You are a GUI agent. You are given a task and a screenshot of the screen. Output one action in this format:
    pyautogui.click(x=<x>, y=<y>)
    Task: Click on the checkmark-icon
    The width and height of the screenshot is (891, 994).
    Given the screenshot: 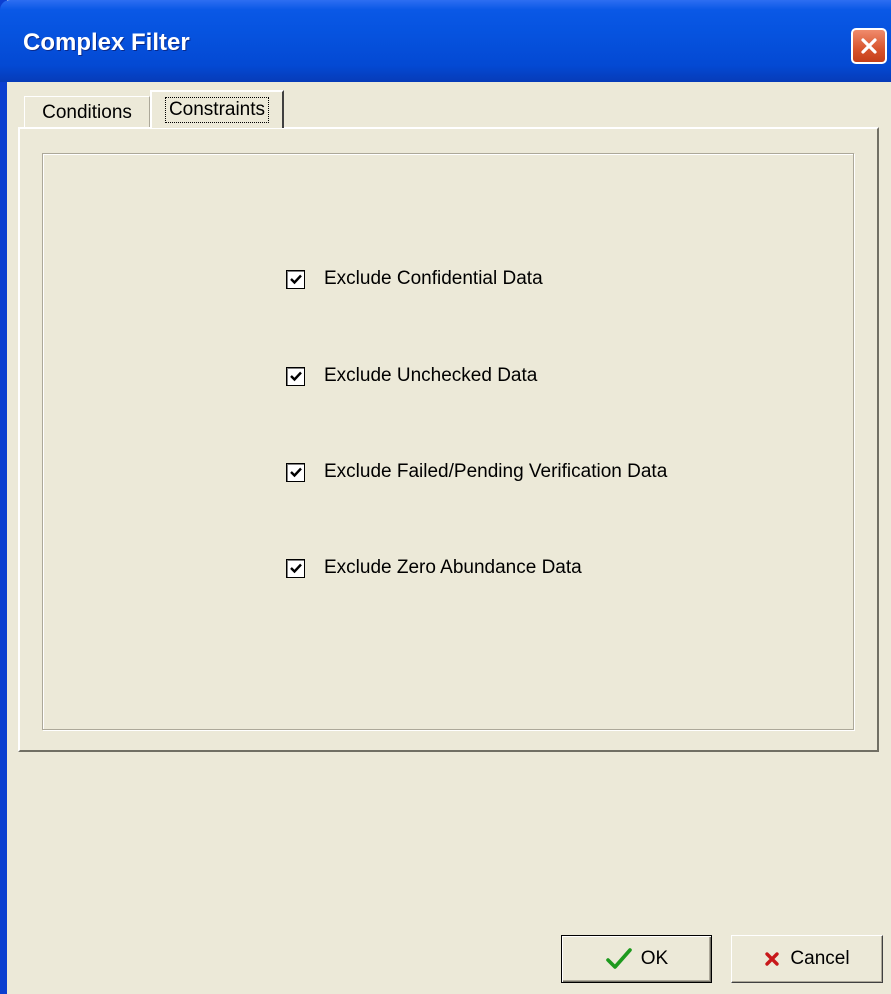 What is the action you would take?
    pyautogui.click(x=619, y=959)
    